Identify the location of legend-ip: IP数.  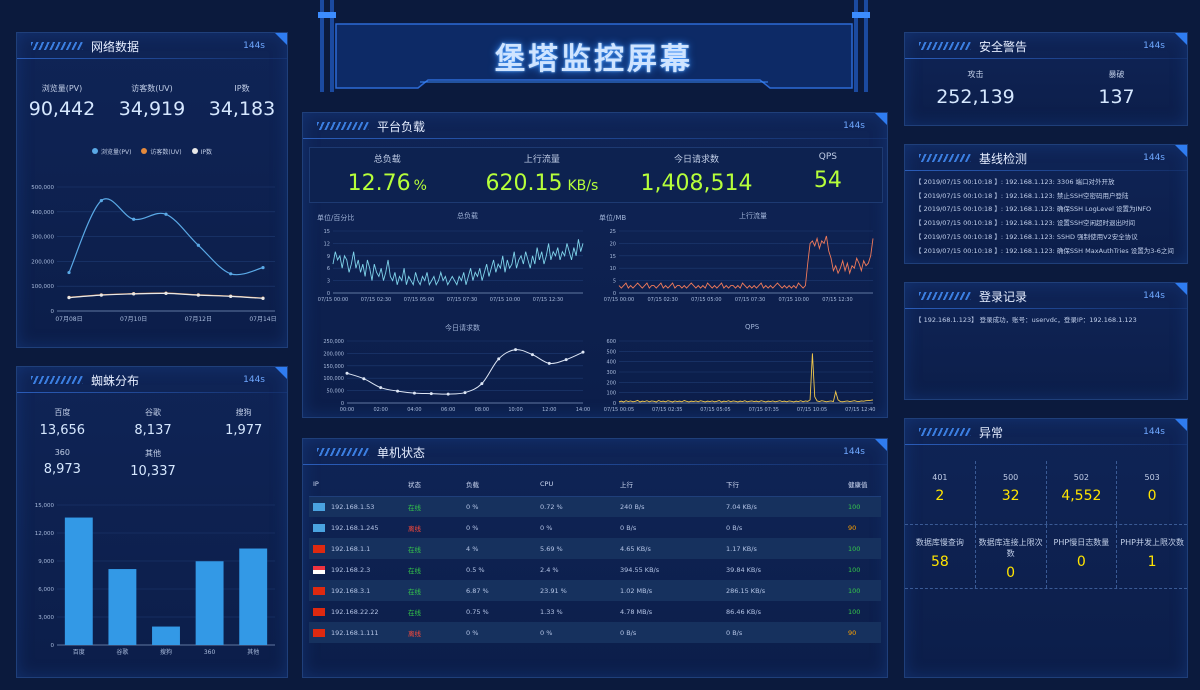
(201, 151).